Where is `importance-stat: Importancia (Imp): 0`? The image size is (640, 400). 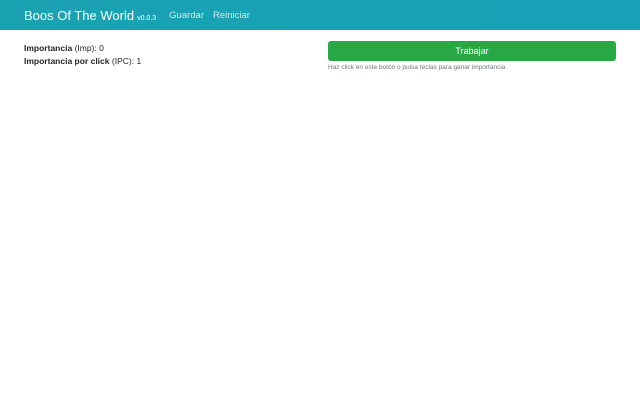
importance-stat: Importancia (Imp): 0 is located at coordinates (82, 48).